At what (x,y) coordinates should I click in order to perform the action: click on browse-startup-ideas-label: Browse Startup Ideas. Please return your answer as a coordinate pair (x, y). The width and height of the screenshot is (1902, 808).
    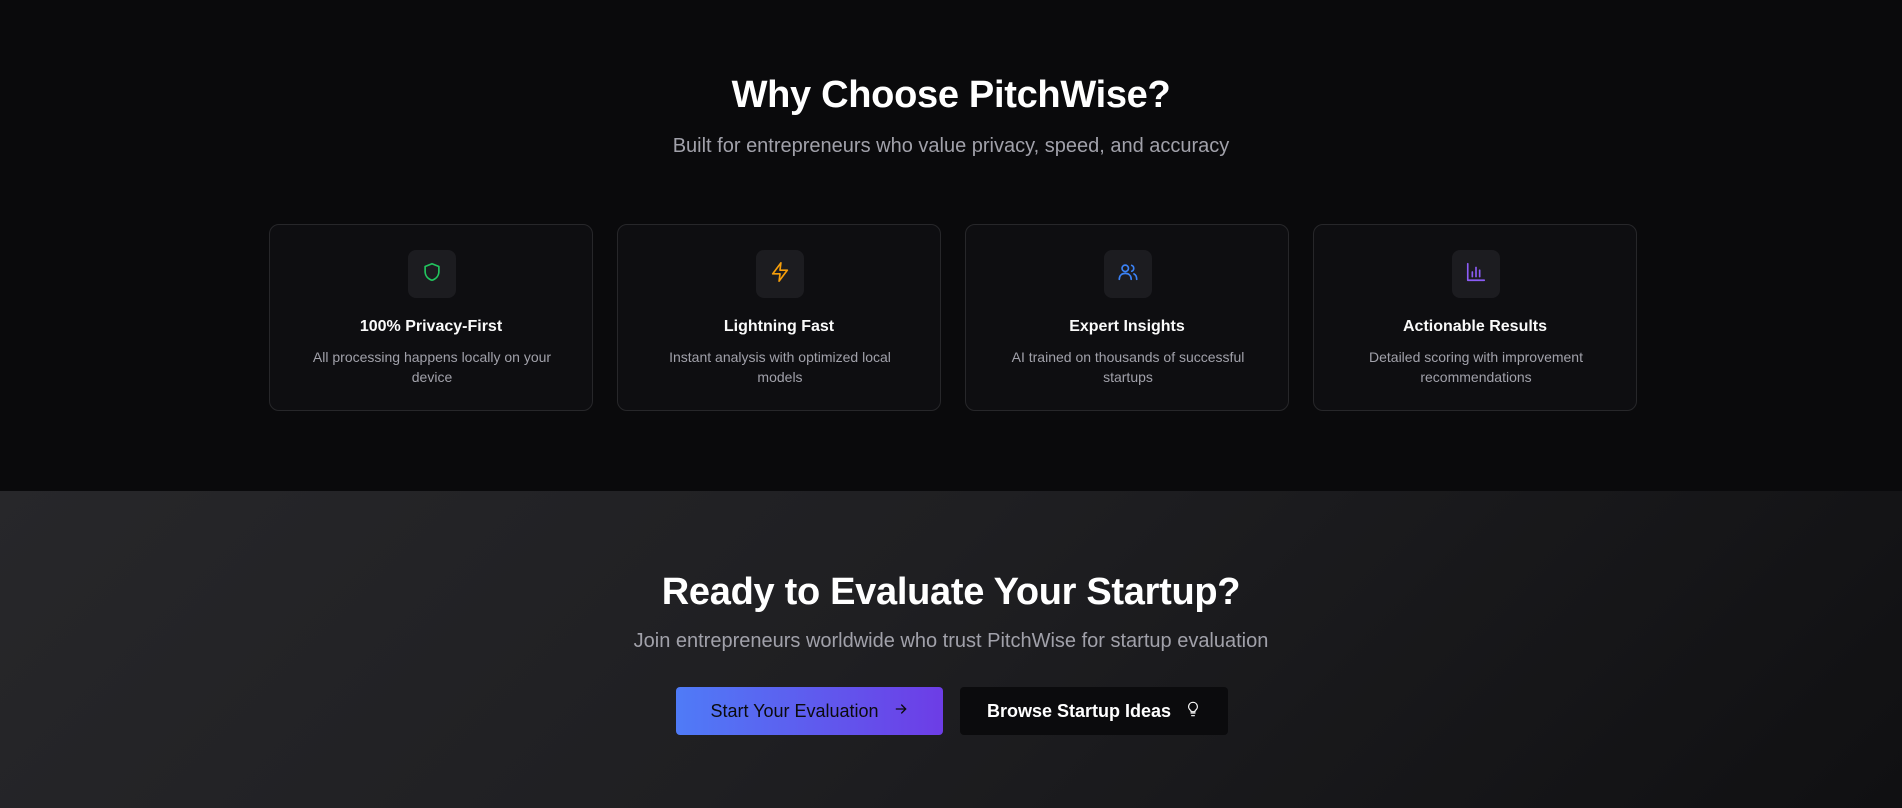
    Looking at the image, I should click on (1079, 710).